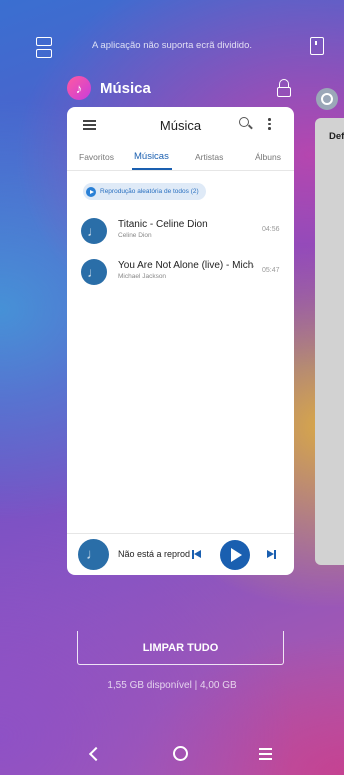 The image size is (344, 775). Describe the element at coordinates (142, 276) in the screenshot. I see `song-artist: Michael Jackson` at that location.